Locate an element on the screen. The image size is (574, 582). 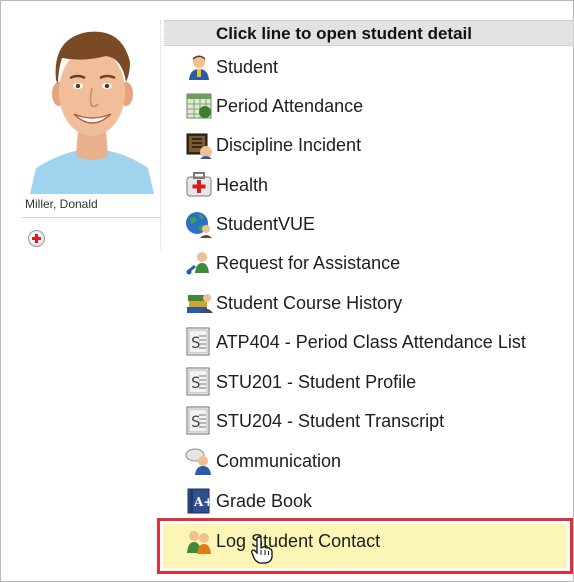
menu-item-grade-book: A+ Grade Book is located at coordinates (248, 501).